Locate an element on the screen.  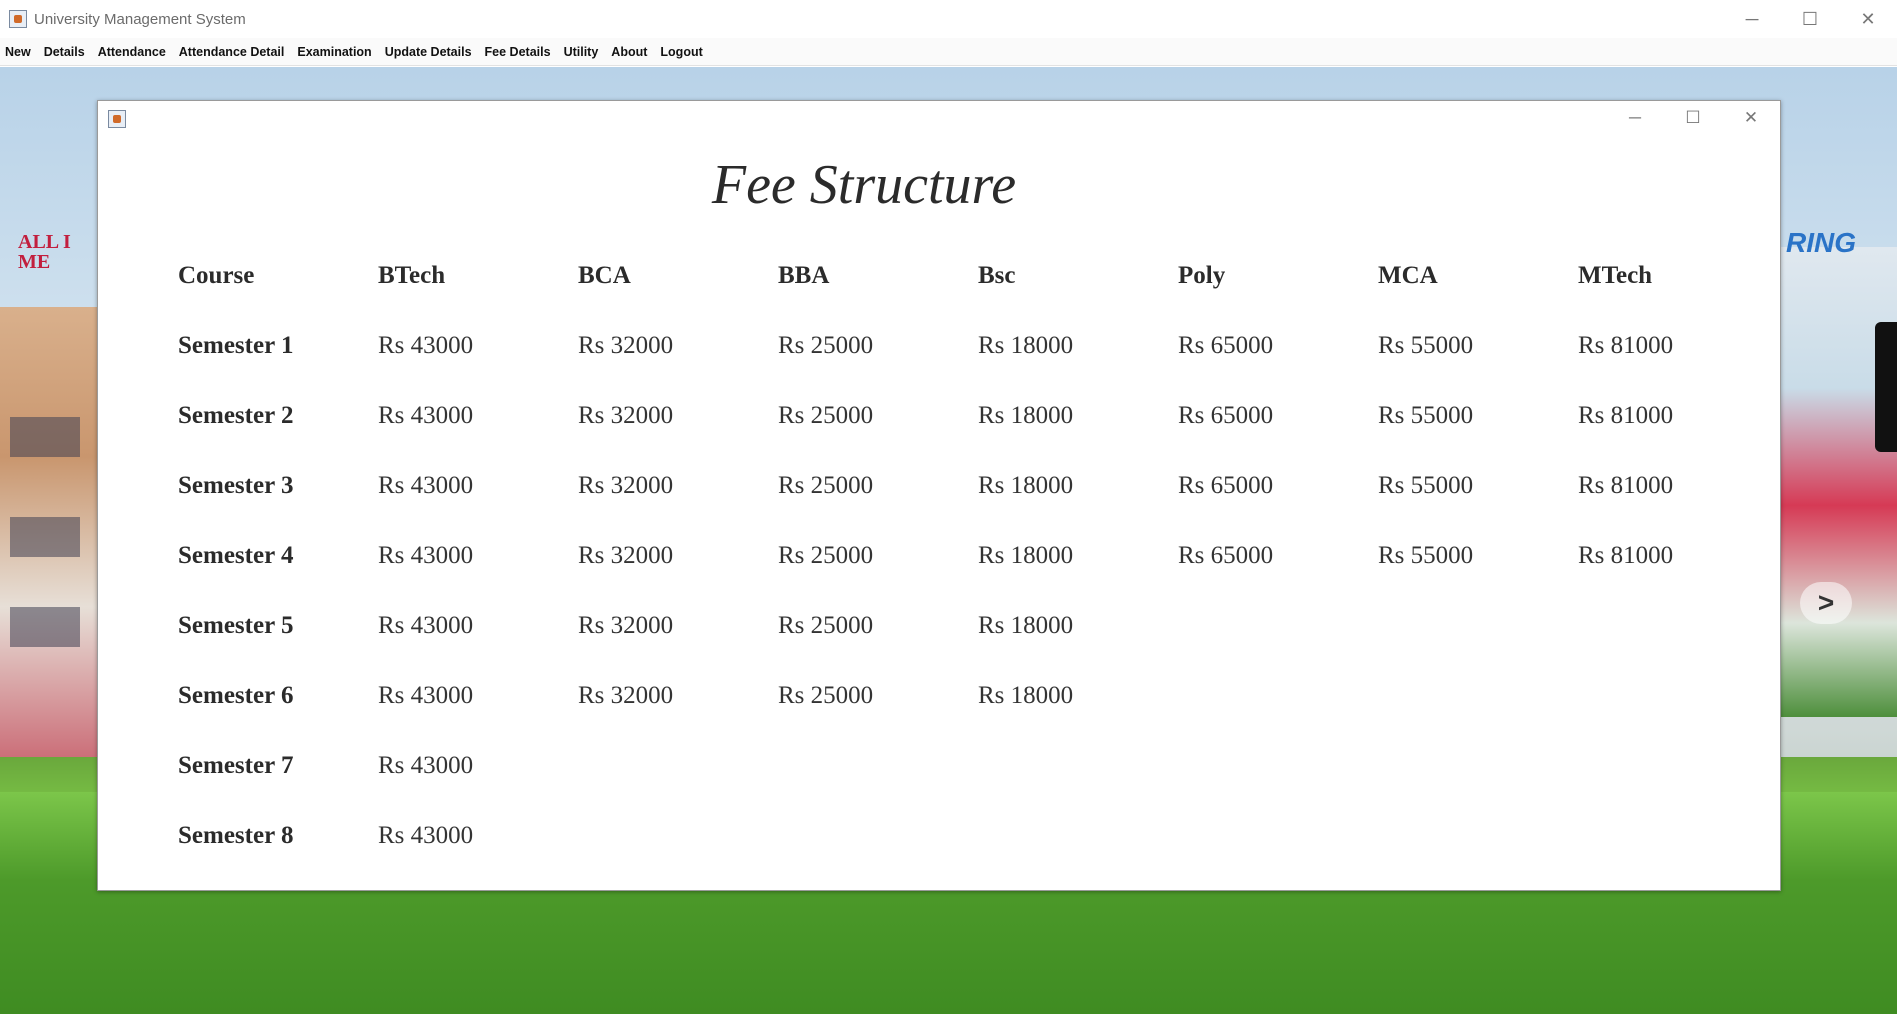
table-header-row: Course BTech BCA BBA Bsc Poly MCA MTech is located at coordinates (978, 276).